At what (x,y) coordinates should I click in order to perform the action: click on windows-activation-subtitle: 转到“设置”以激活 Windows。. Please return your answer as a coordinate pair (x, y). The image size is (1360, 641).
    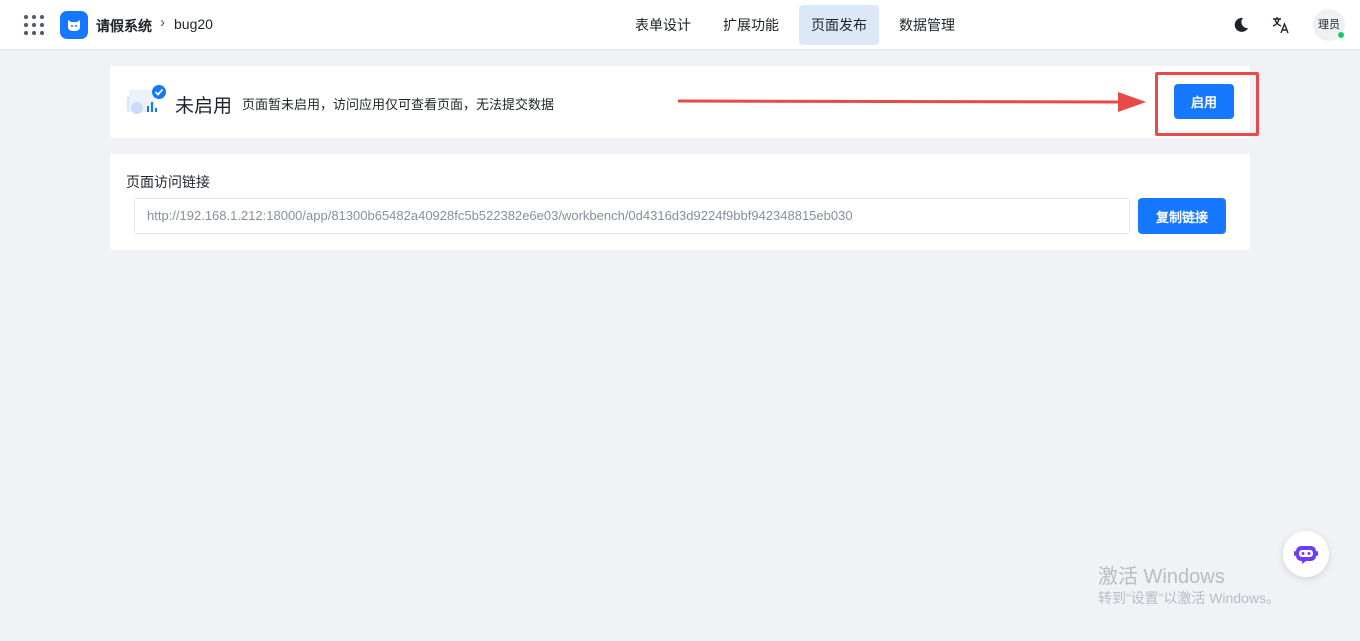
    Looking at the image, I should click on (1189, 598).